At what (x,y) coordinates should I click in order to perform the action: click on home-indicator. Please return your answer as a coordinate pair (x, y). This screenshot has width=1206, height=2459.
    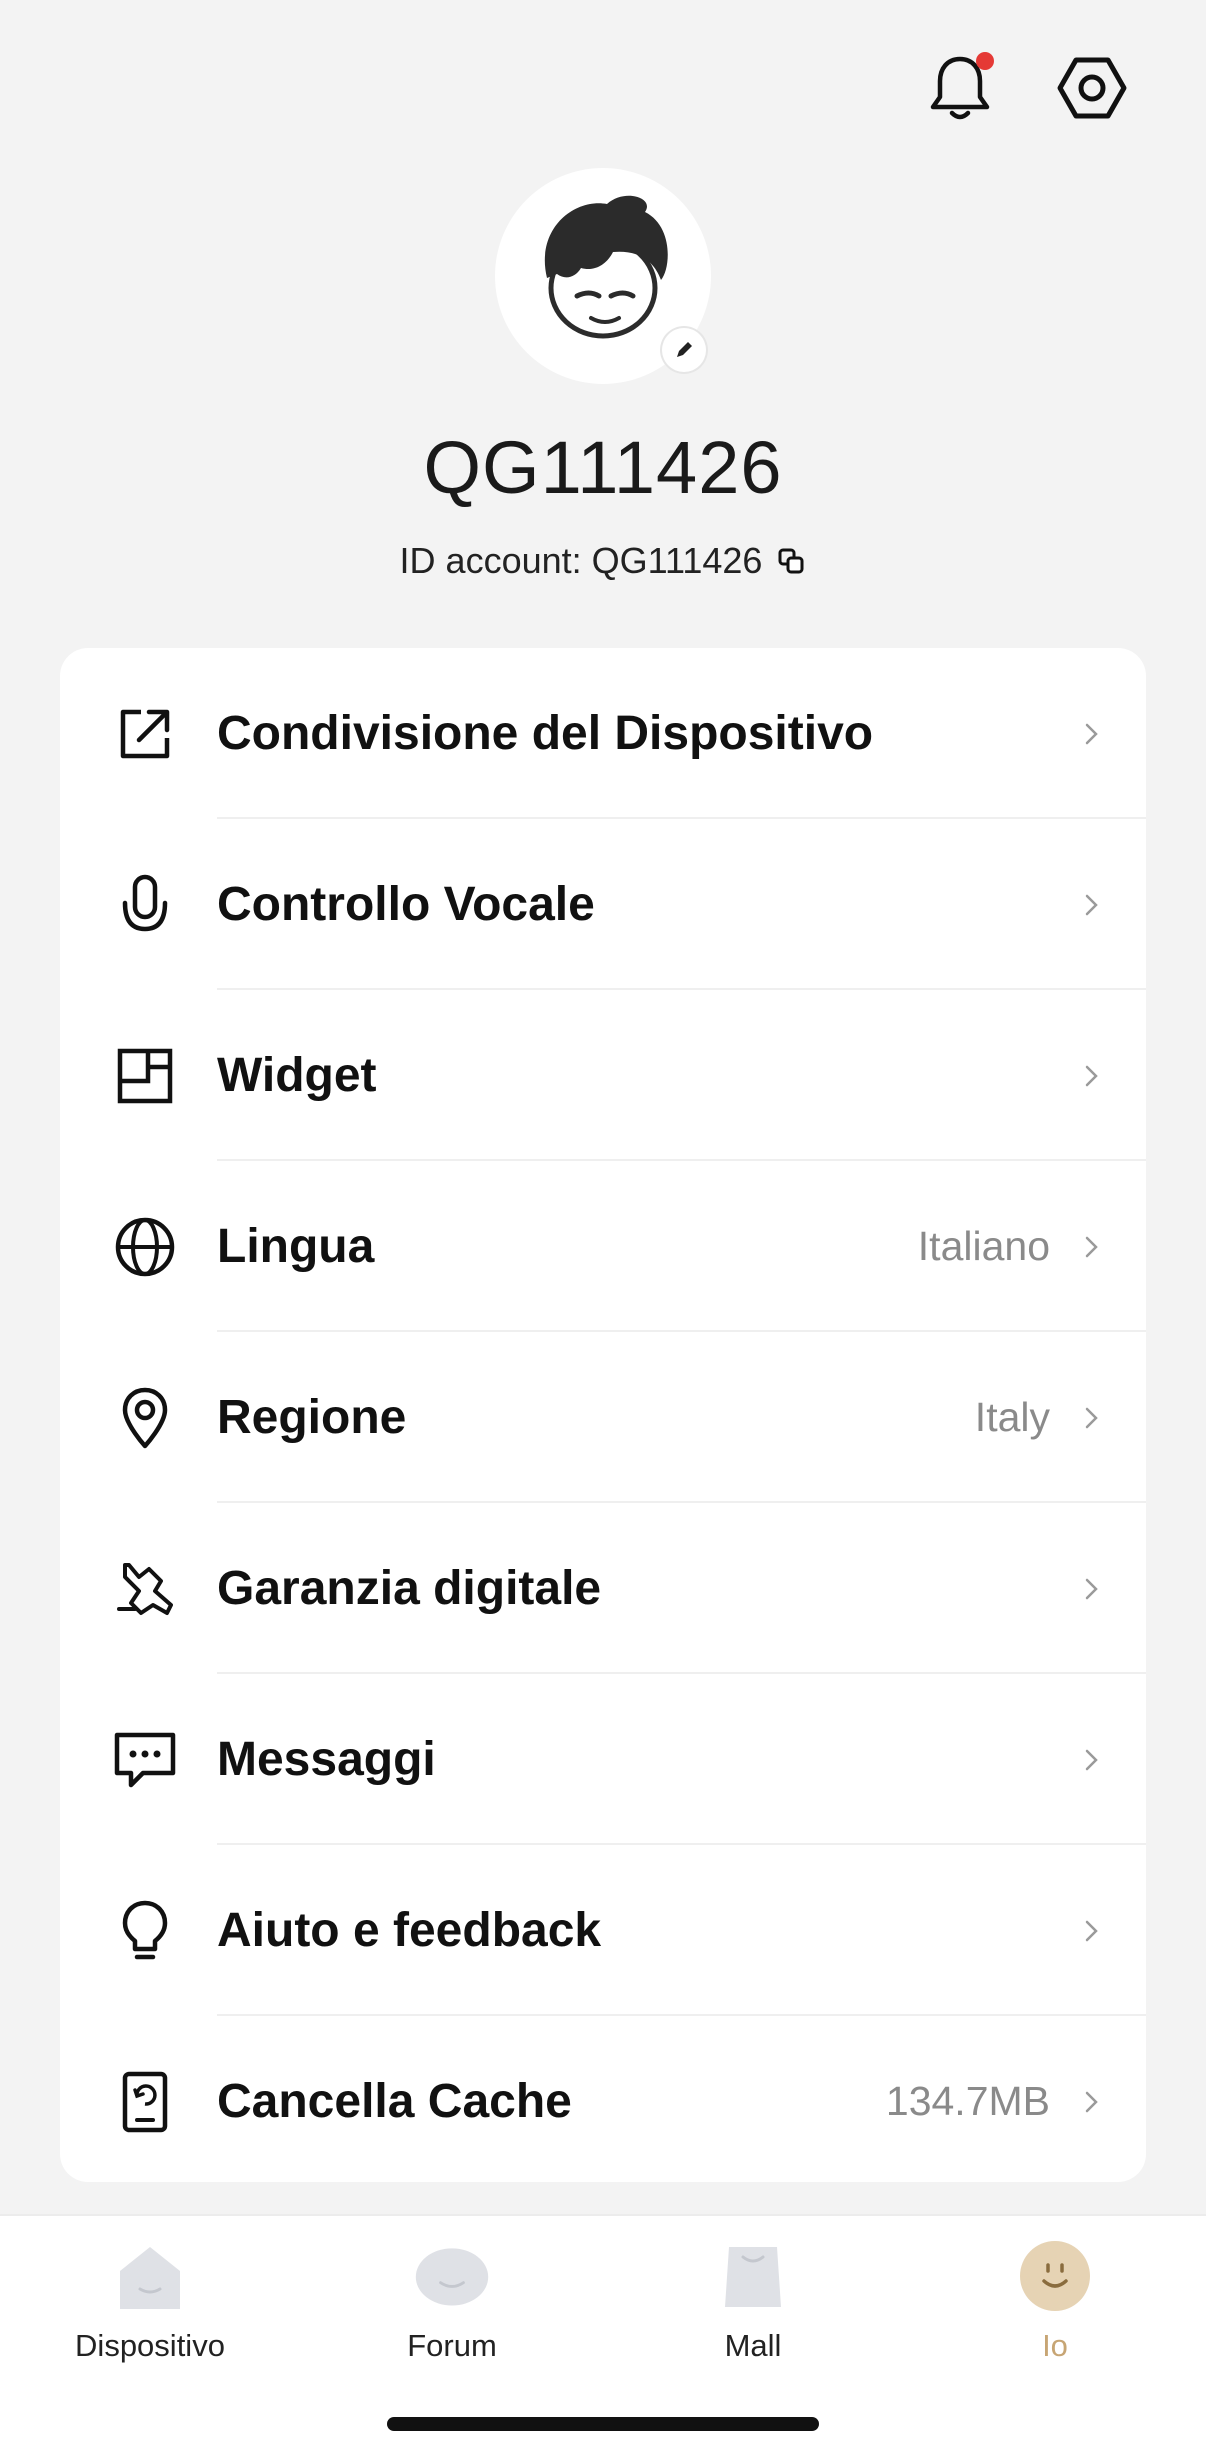
    Looking at the image, I should click on (603, 2424).